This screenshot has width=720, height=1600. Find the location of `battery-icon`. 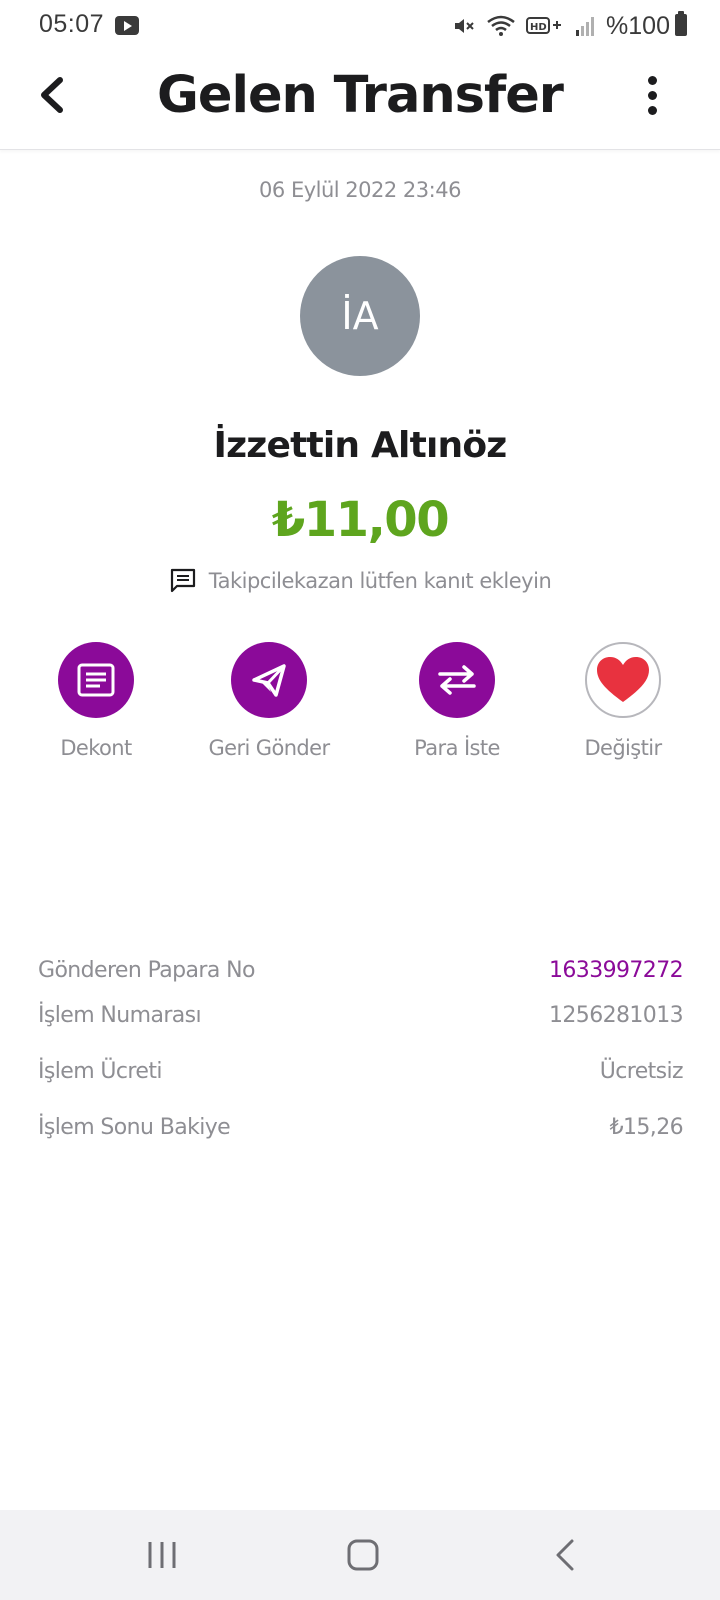

battery-icon is located at coordinates (681, 23).